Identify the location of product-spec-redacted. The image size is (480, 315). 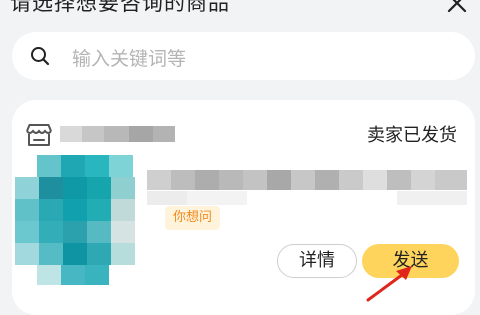
(307, 198).